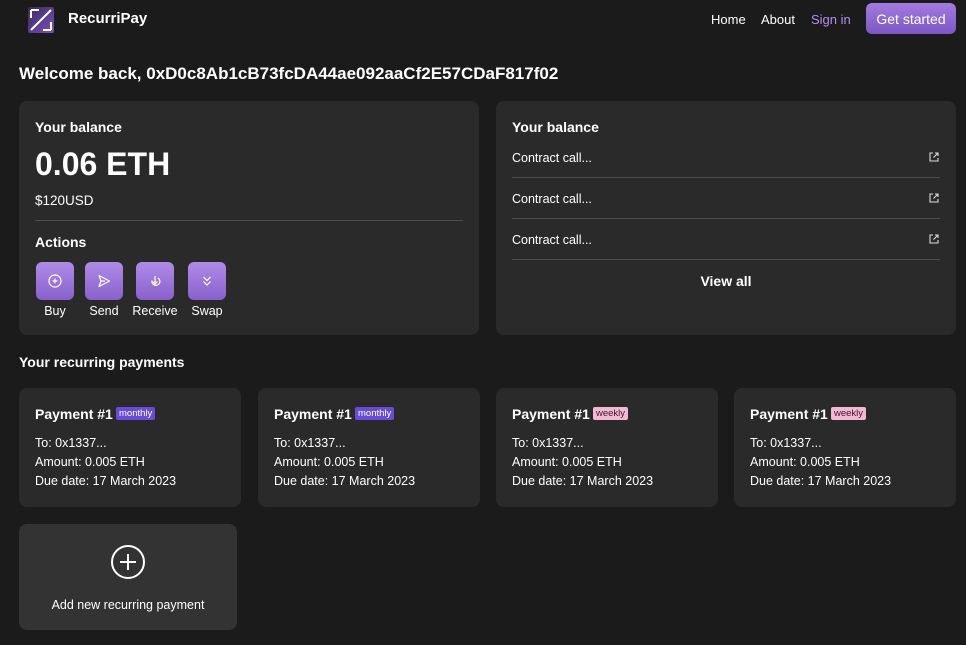  What do you see at coordinates (155, 311) in the screenshot?
I see `receive-label: Receive` at bounding box center [155, 311].